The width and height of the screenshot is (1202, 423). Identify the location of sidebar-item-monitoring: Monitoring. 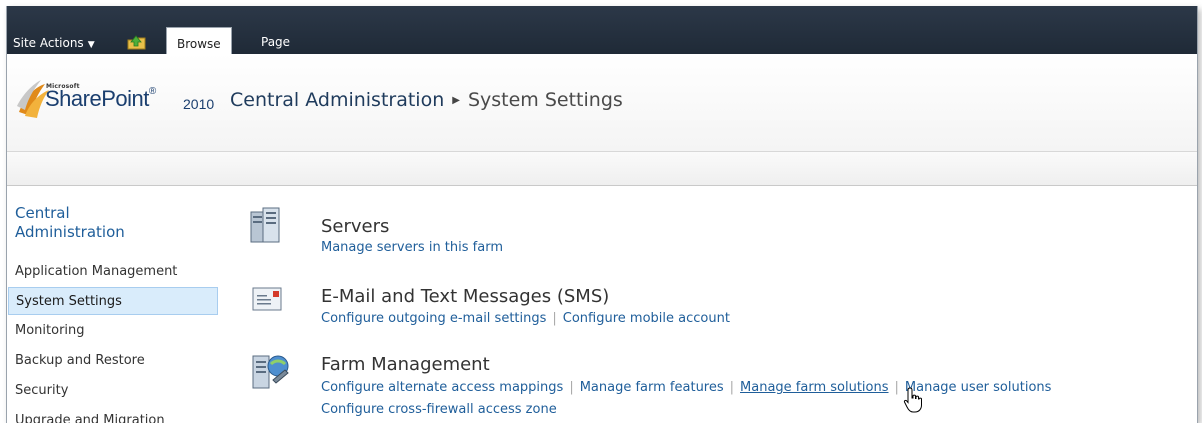
(113, 331).